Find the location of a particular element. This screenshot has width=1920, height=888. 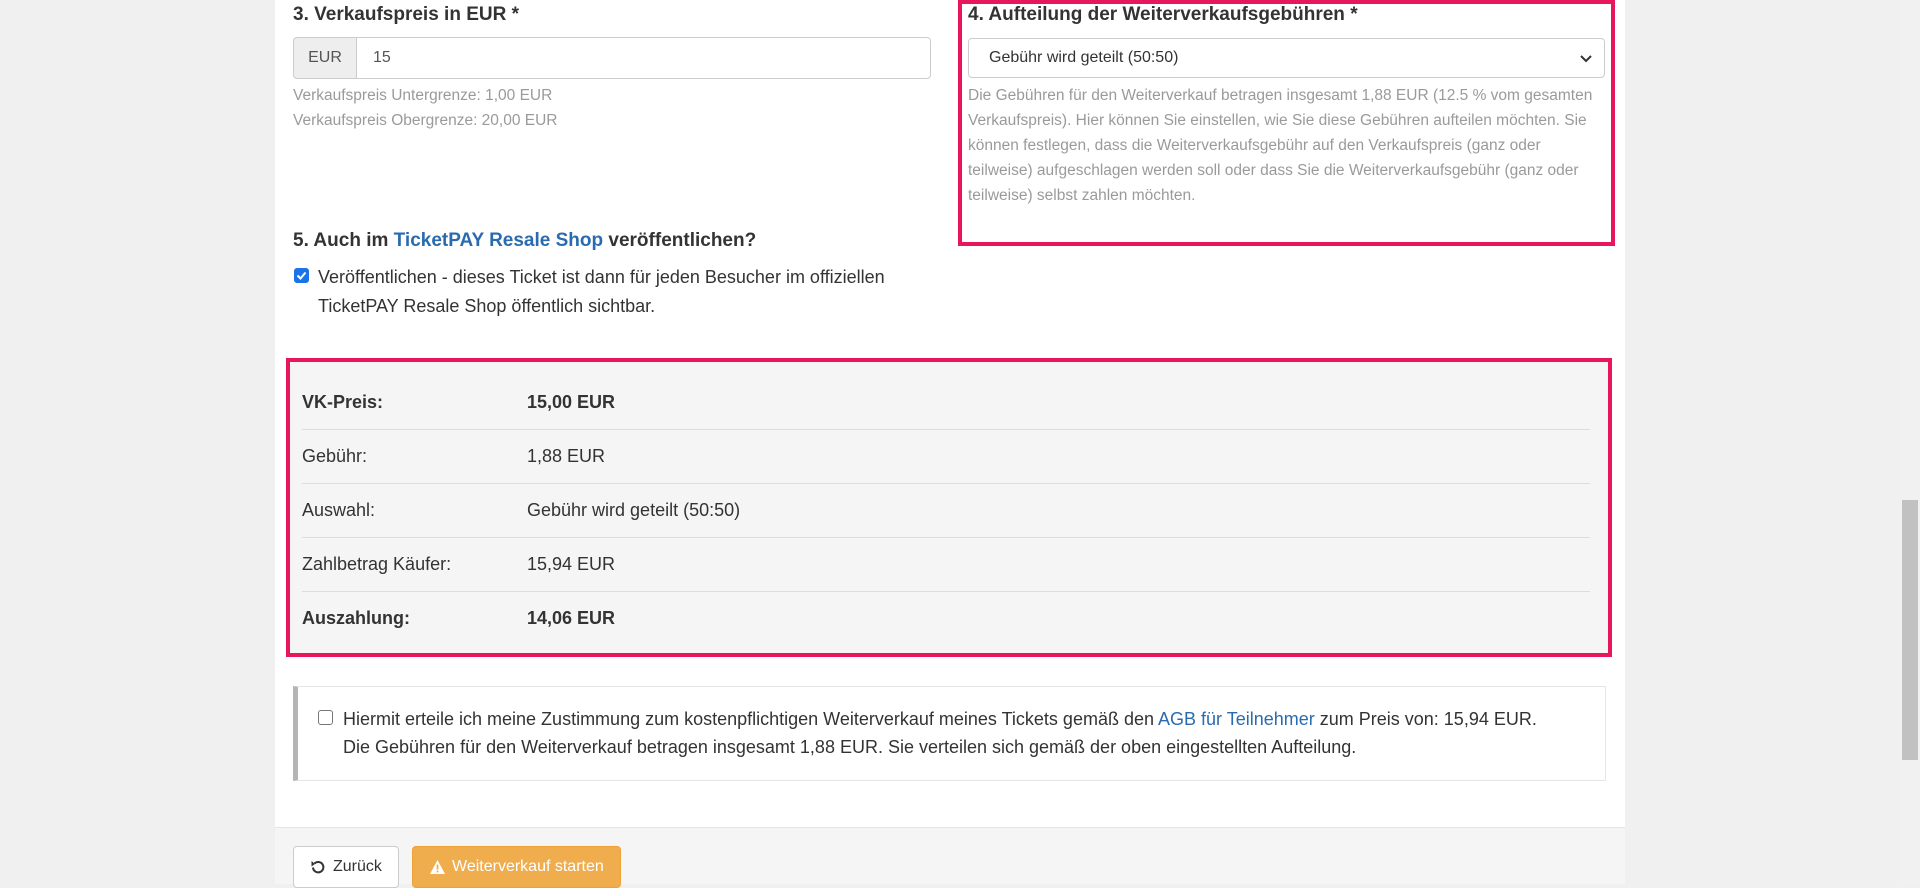

publish-heading-suffix: veröffentlichen? is located at coordinates (680, 240).